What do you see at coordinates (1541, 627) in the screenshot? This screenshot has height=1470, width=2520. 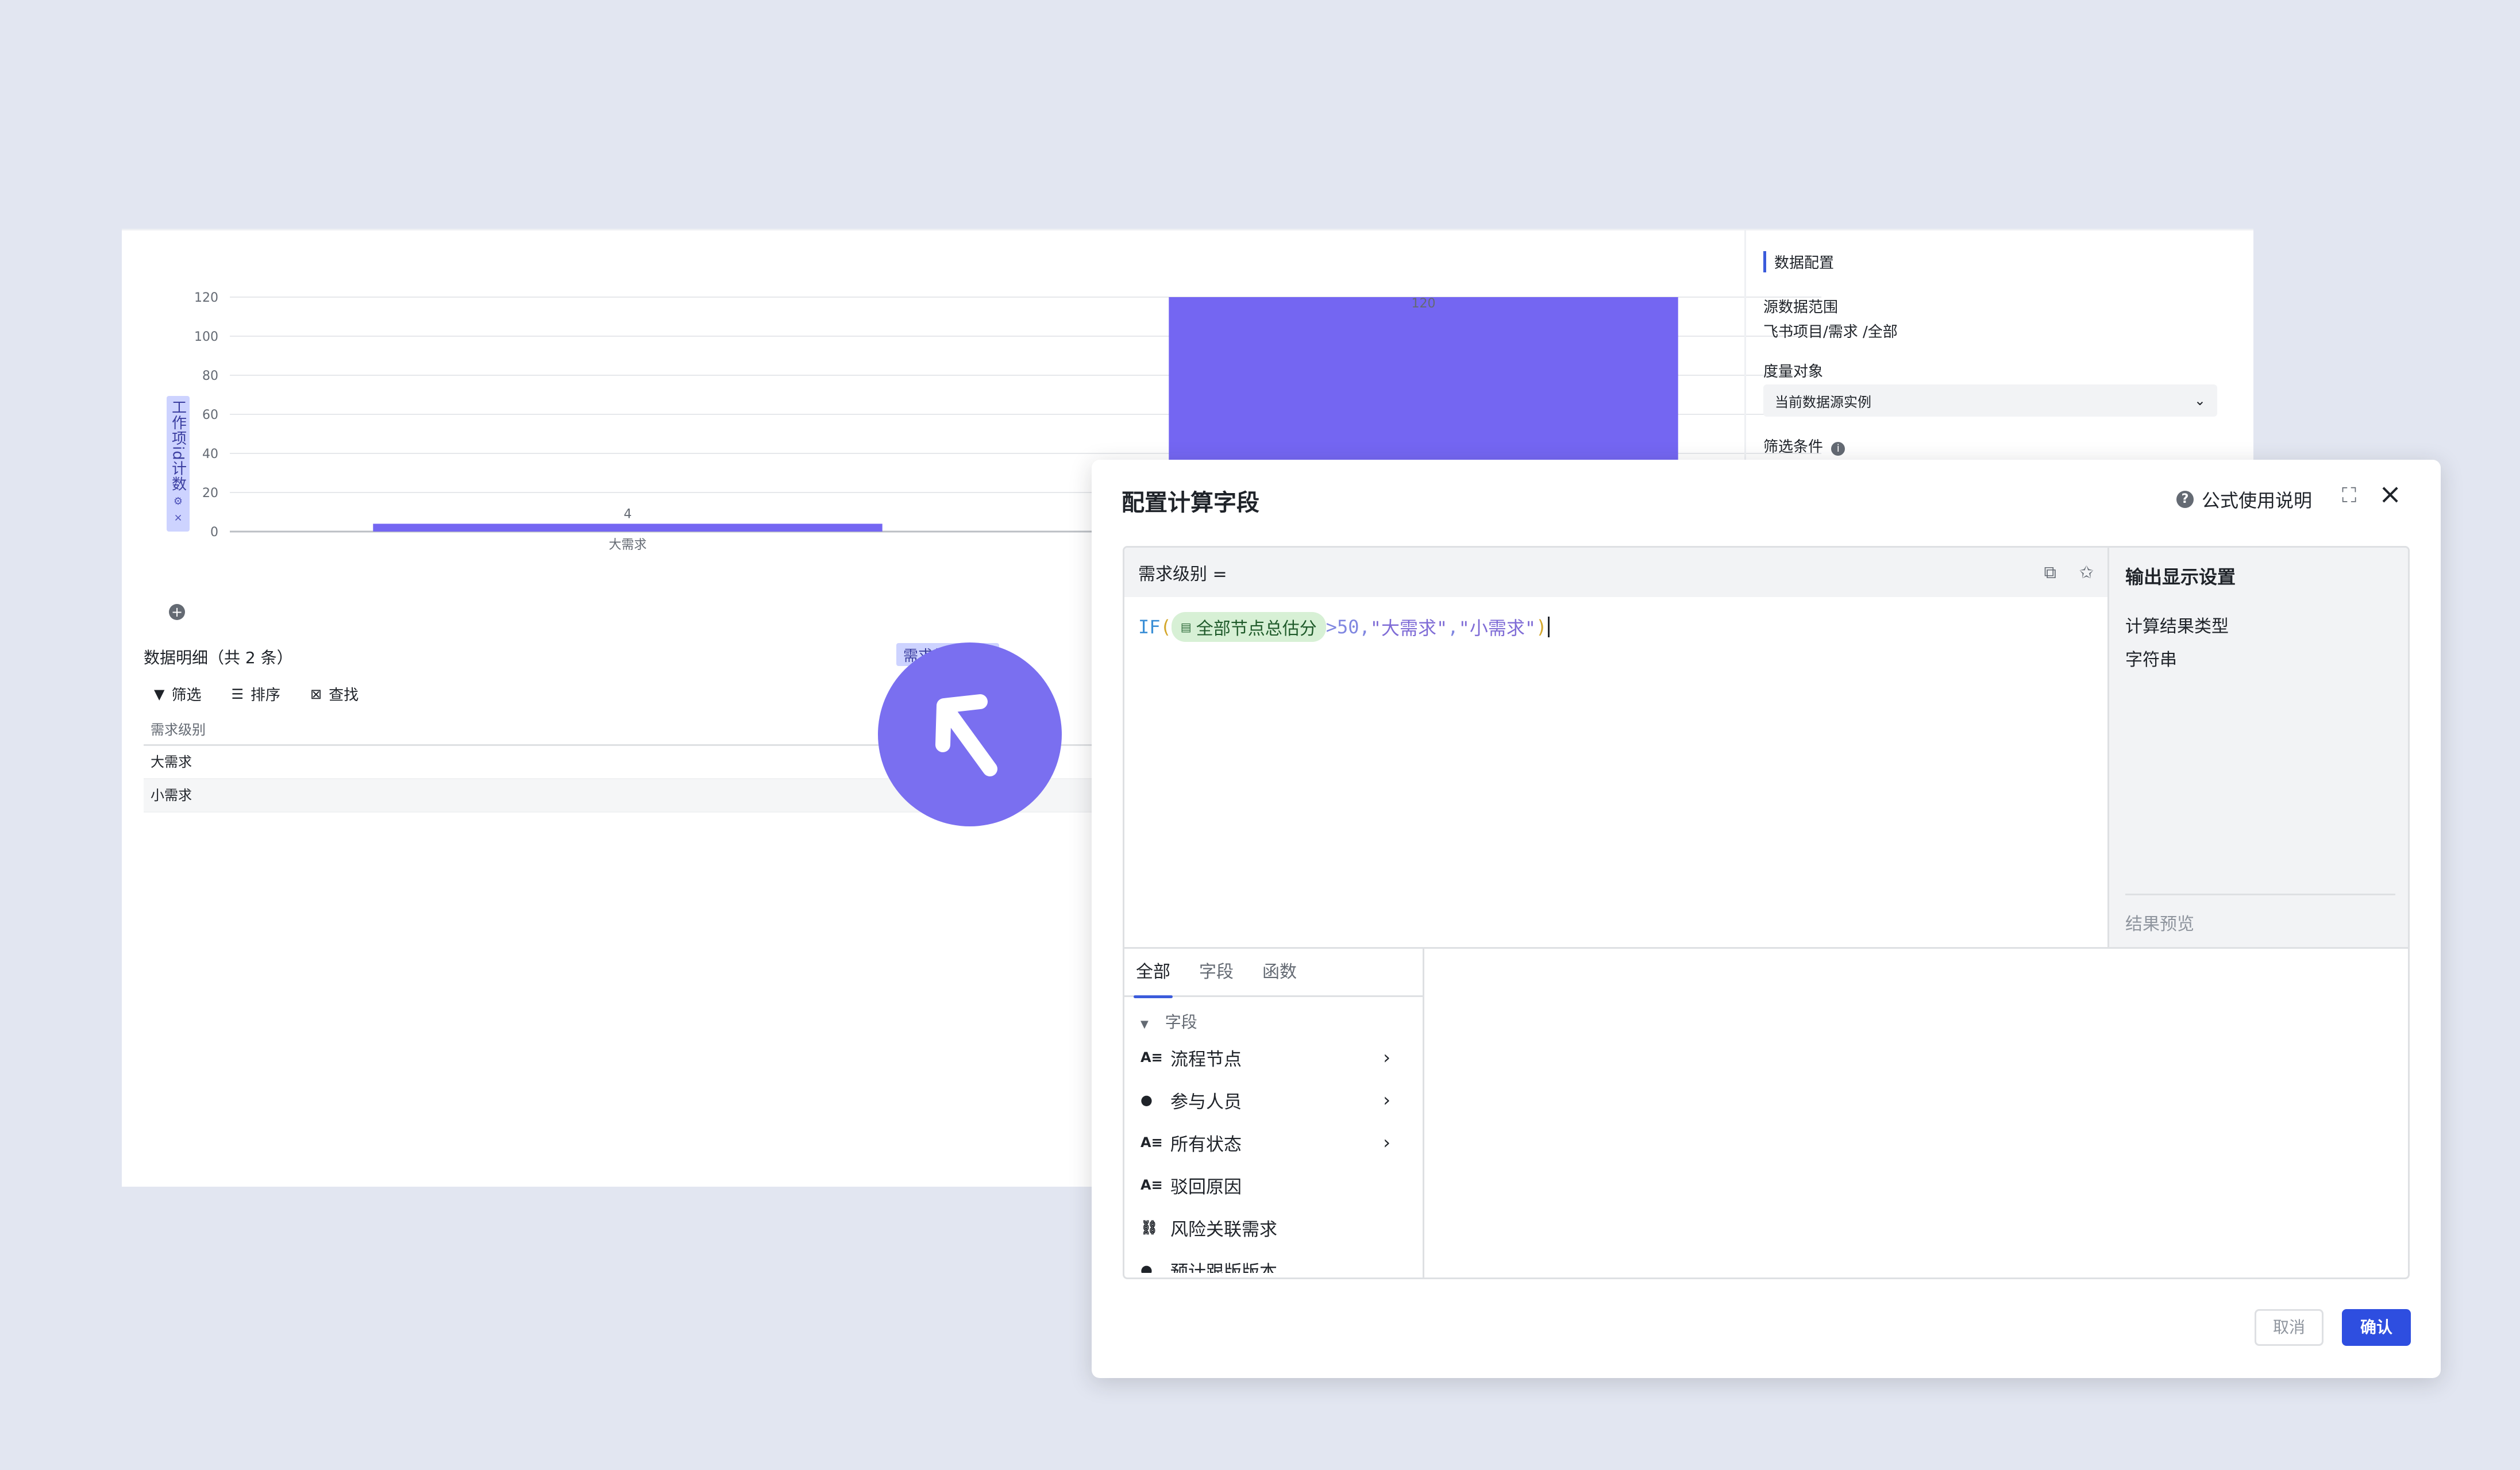 I see `formula-paren-close: )` at bounding box center [1541, 627].